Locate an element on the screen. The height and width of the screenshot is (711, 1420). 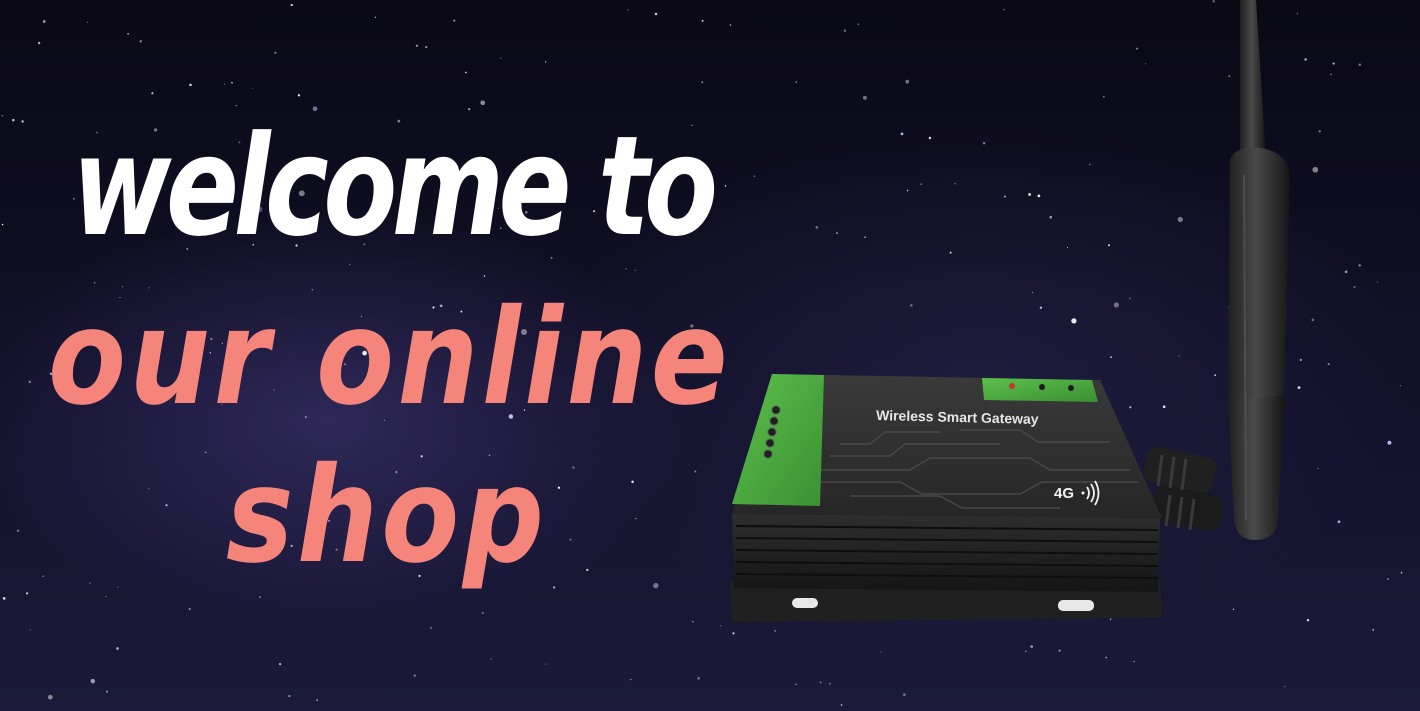
status-panel is located at coordinates (1040, 390).